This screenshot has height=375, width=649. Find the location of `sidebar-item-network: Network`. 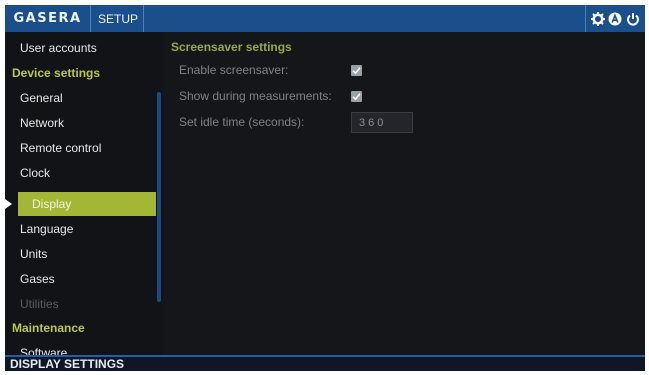

sidebar-item-network: Network is located at coordinates (80, 123).